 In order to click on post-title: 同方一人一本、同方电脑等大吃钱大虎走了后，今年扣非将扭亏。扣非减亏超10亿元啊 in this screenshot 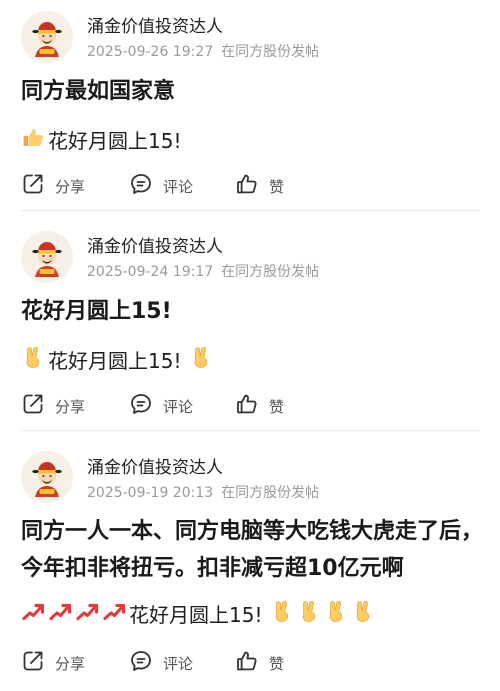, I will do `click(252, 550)`.